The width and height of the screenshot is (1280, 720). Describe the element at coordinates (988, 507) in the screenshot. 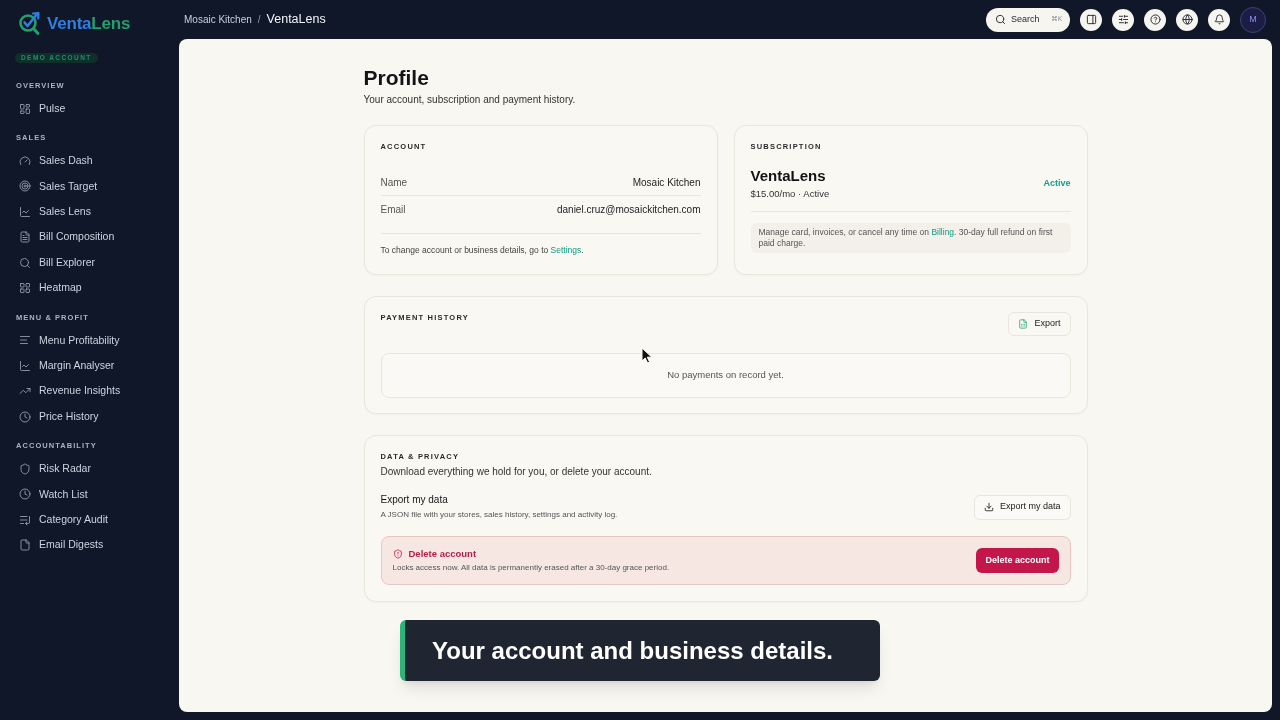

I see `download-icon` at that location.